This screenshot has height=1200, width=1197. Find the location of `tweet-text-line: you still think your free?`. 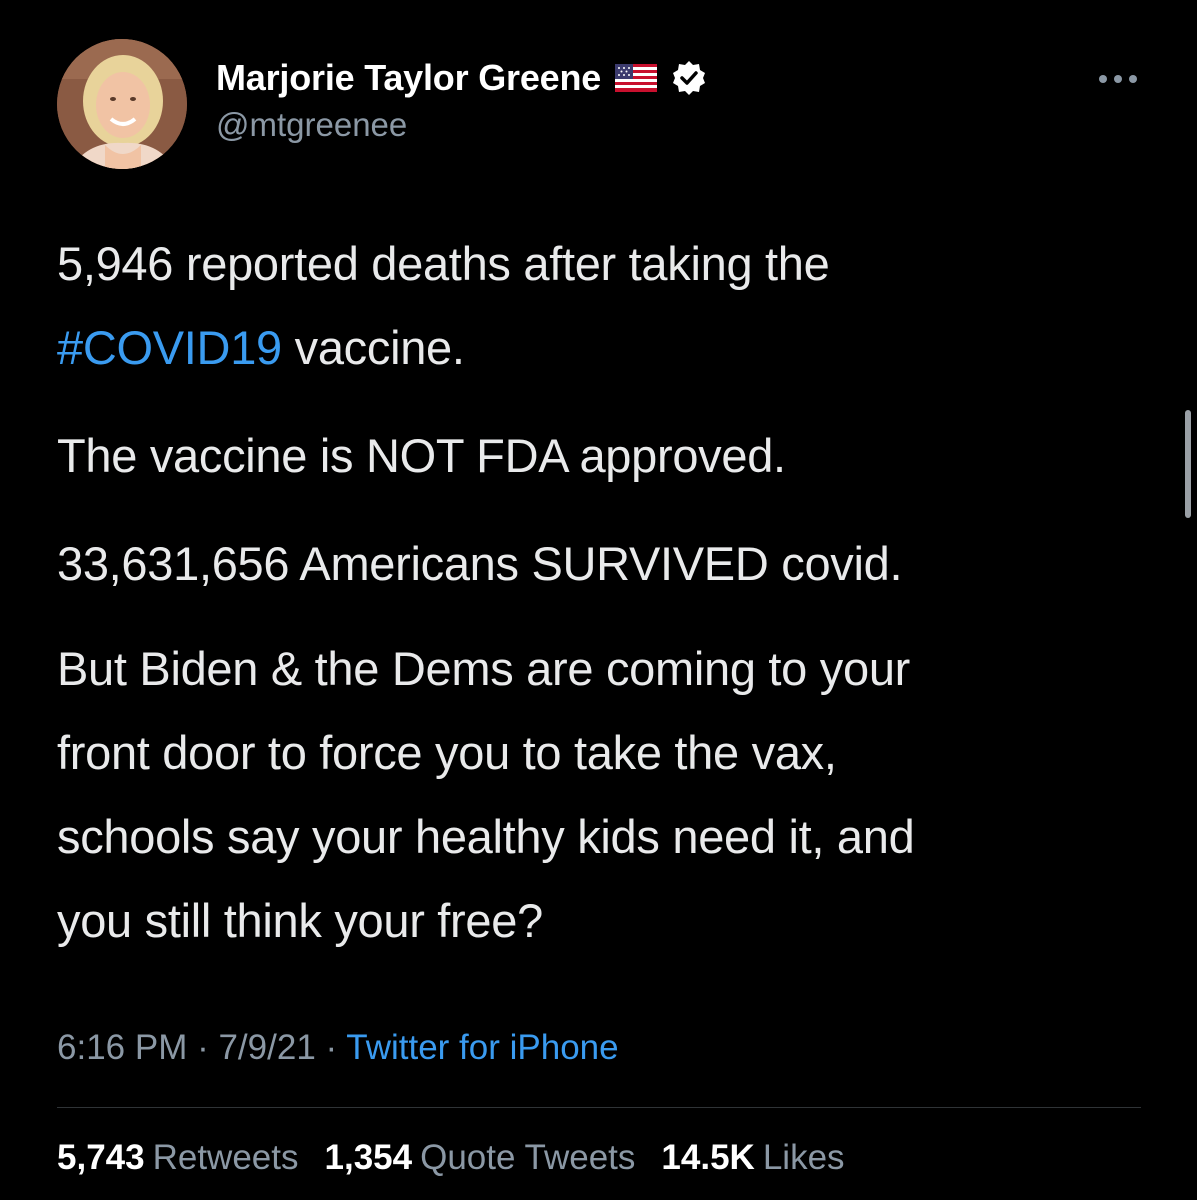

tweet-text-line: you still think your free? is located at coordinates (300, 920).